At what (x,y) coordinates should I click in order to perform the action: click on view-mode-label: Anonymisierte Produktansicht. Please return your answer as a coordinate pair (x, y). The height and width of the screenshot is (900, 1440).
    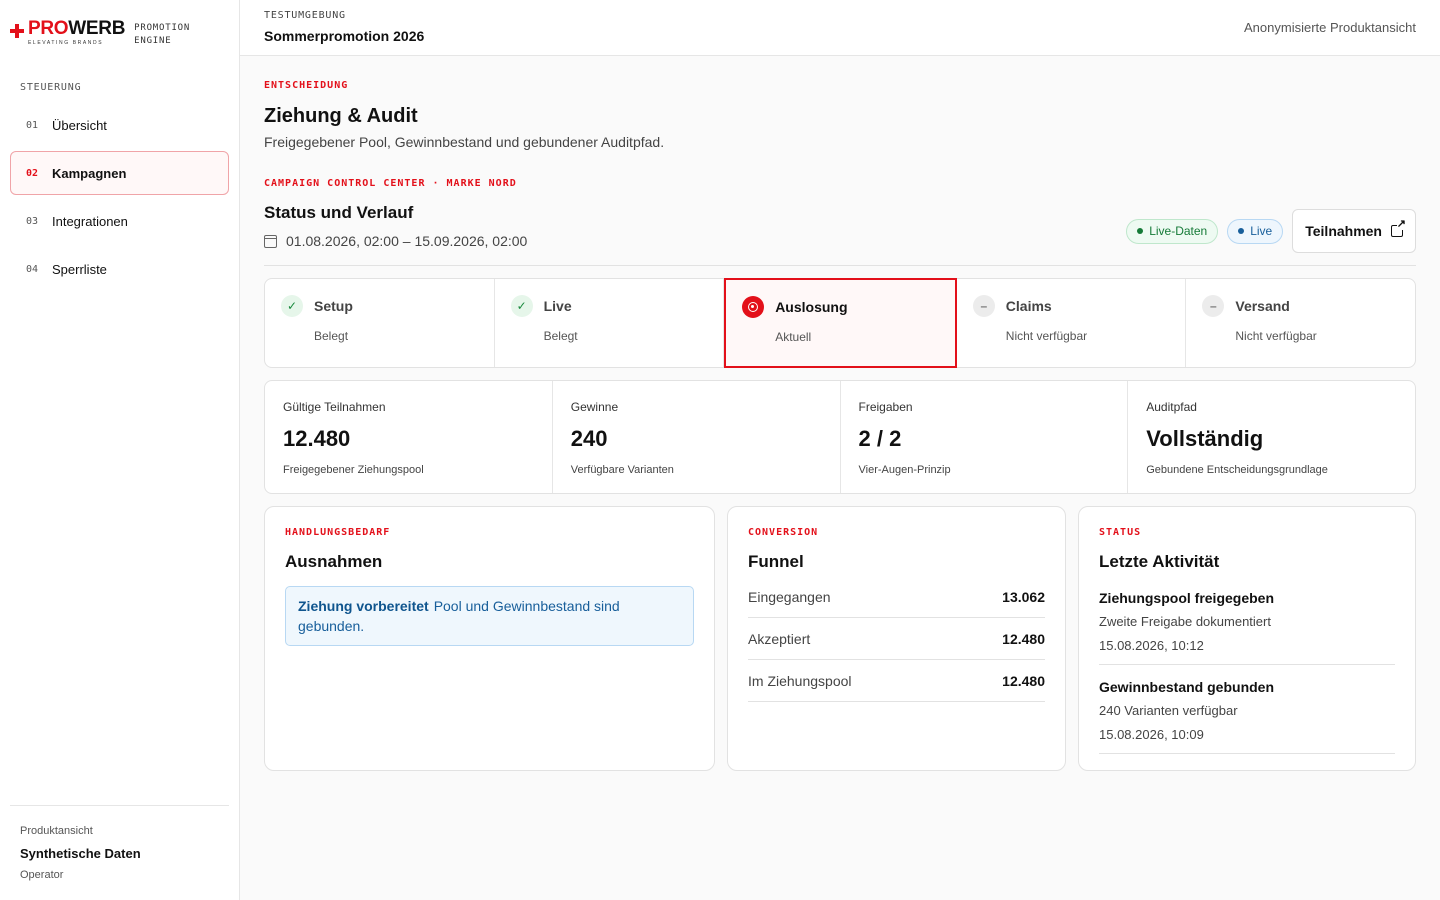
    Looking at the image, I should click on (1330, 27).